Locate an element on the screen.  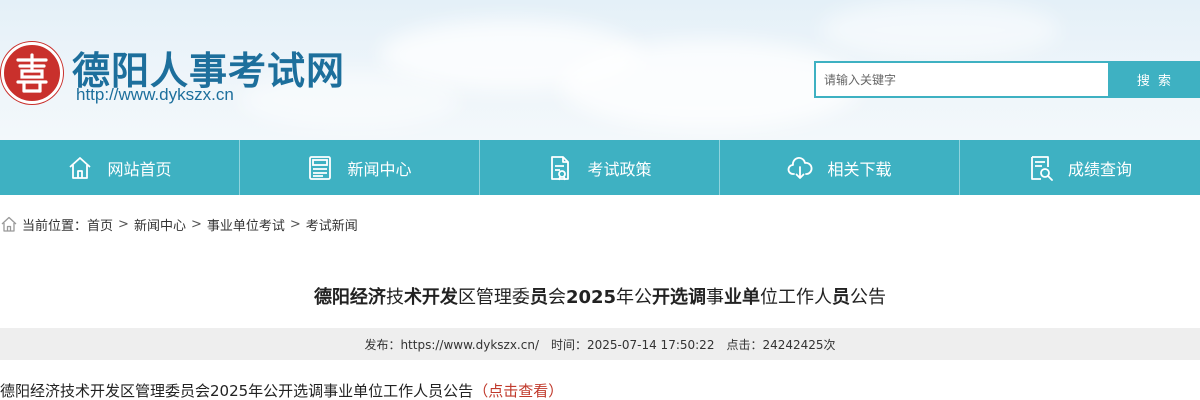
nav-item-downloads: 相关下载 is located at coordinates (840, 167).